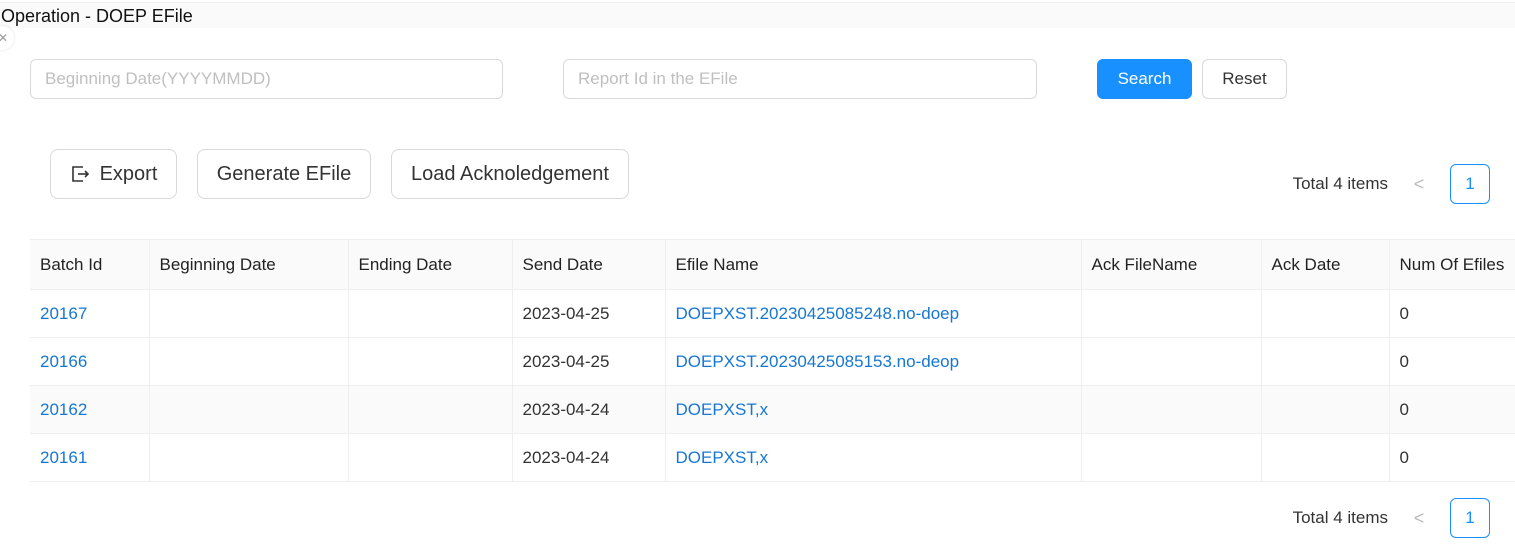 Image resolution: width=1515 pixels, height=555 pixels. I want to click on report-id-input, so click(800, 79).